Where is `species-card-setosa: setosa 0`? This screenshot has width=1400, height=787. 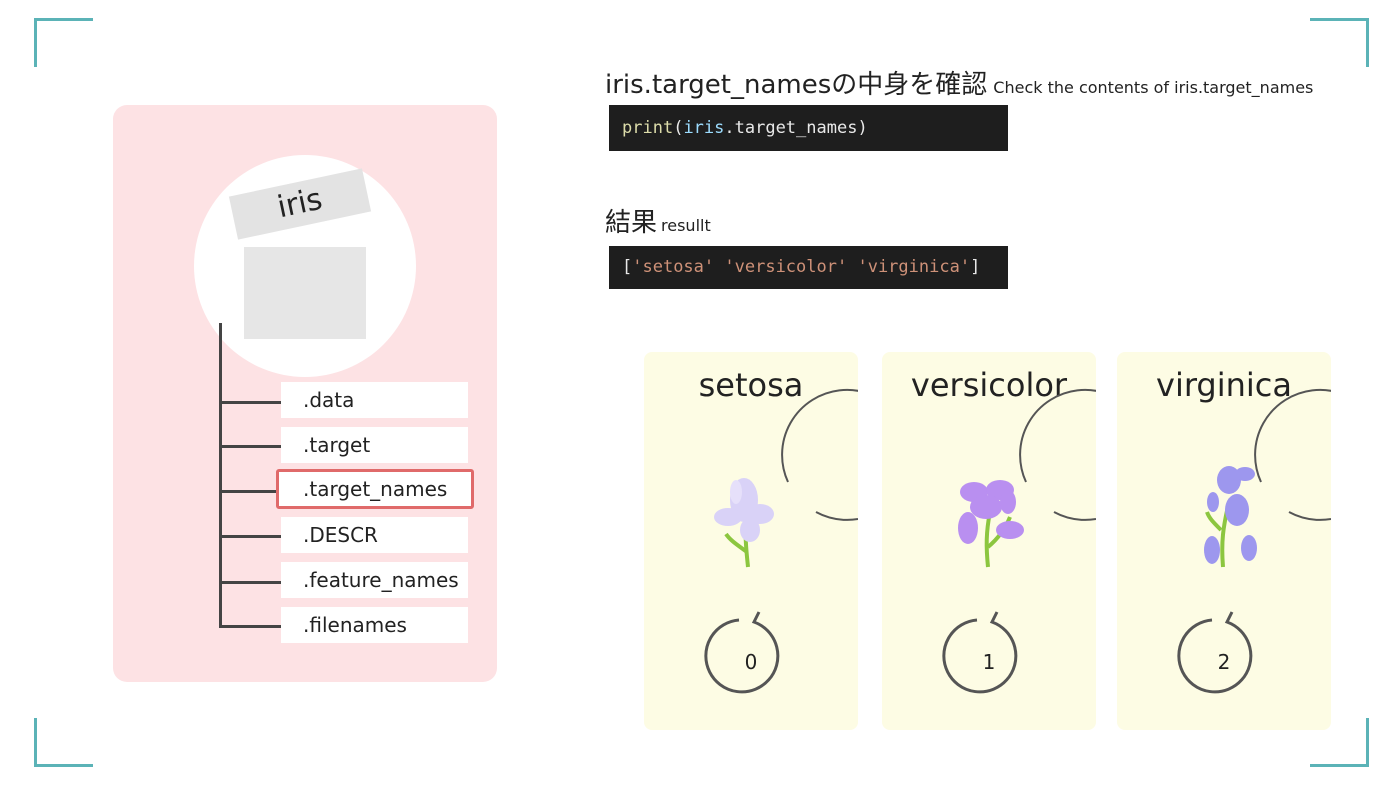 species-card-setosa: setosa 0 is located at coordinates (751, 541).